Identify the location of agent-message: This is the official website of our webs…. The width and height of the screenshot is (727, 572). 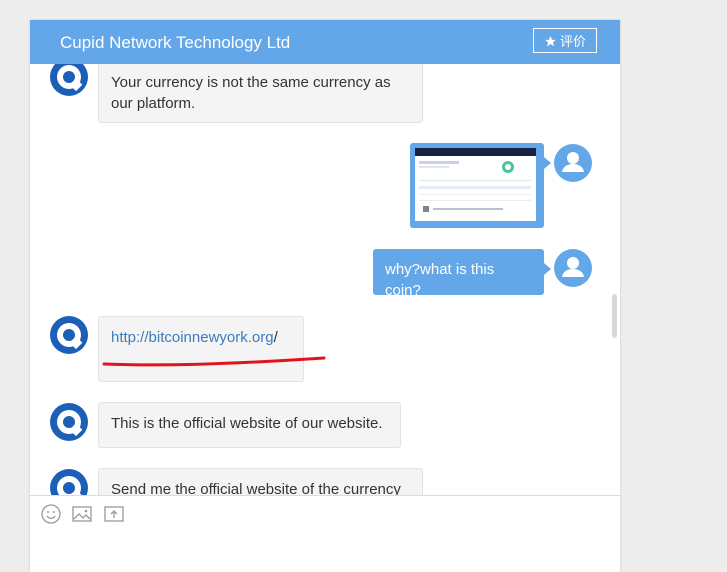
(249, 425).